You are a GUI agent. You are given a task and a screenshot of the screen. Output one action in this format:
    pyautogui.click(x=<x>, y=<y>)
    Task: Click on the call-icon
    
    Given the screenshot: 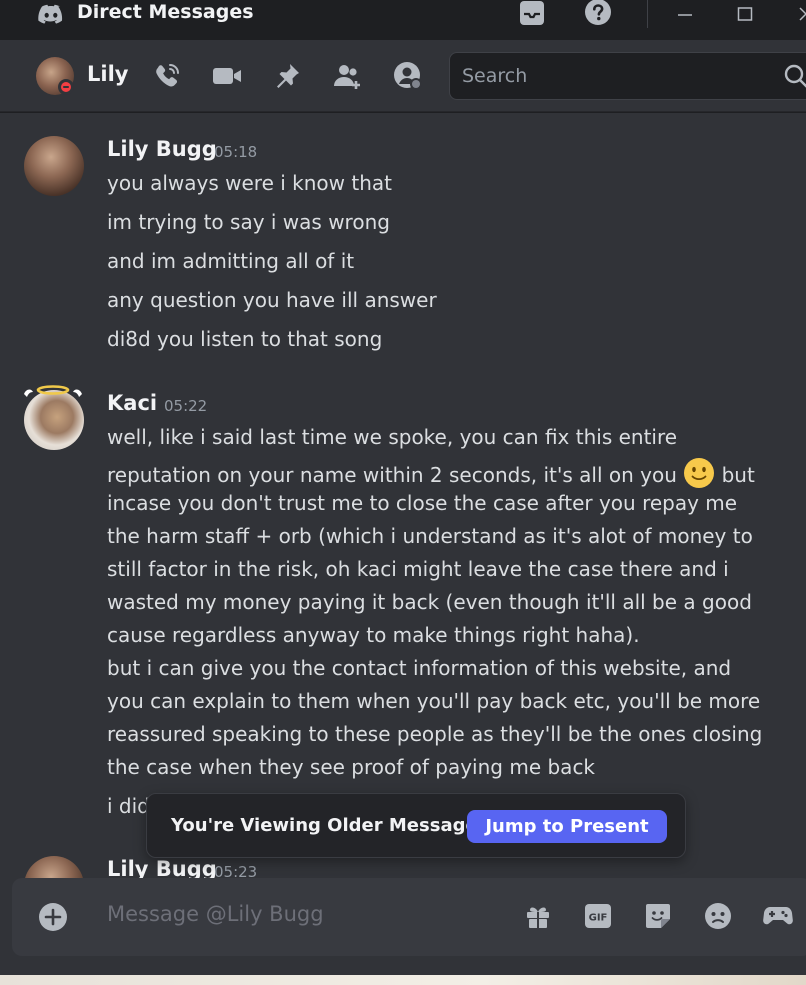 What is the action you would take?
    pyautogui.click(x=167, y=76)
    